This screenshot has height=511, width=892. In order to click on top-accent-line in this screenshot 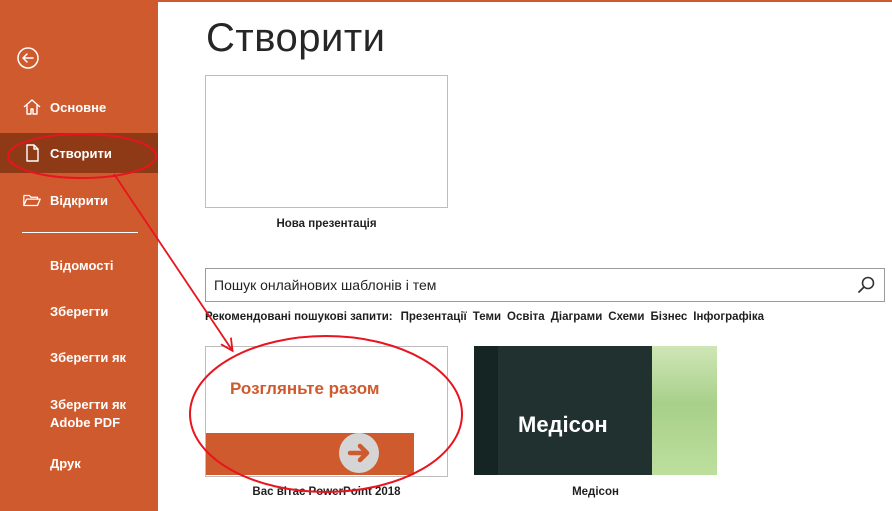, I will do `click(525, 1)`.